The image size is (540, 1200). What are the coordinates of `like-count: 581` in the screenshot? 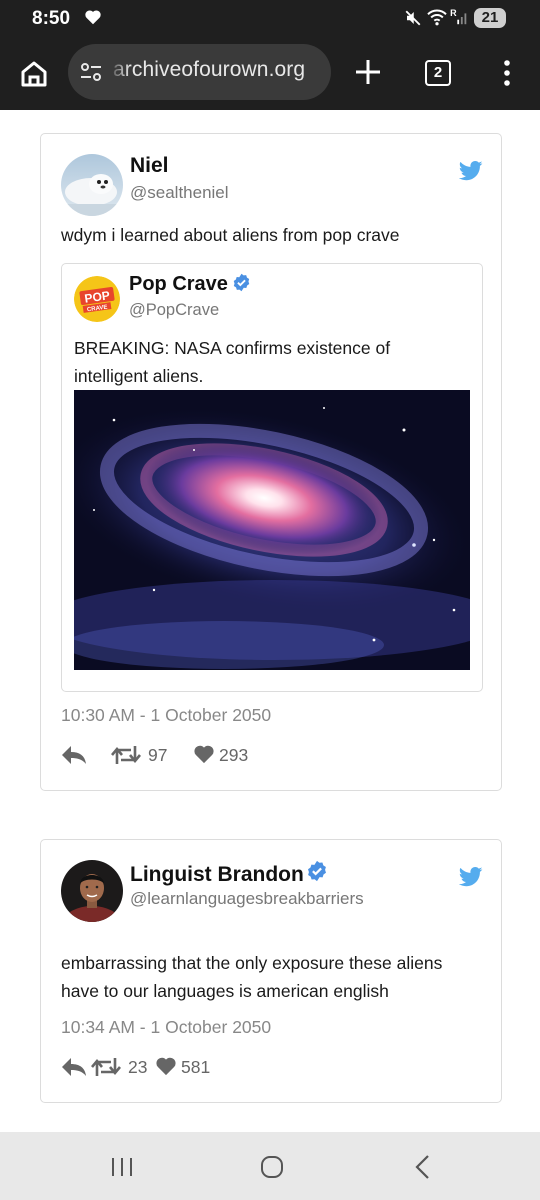 It's located at (196, 1067).